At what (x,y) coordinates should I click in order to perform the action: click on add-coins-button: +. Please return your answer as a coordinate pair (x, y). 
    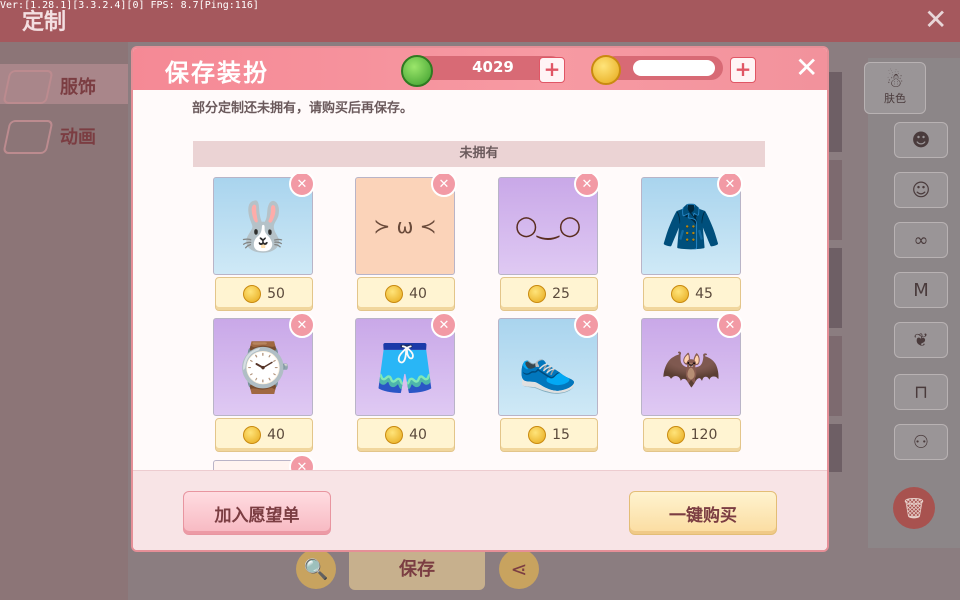
    Looking at the image, I should click on (743, 70).